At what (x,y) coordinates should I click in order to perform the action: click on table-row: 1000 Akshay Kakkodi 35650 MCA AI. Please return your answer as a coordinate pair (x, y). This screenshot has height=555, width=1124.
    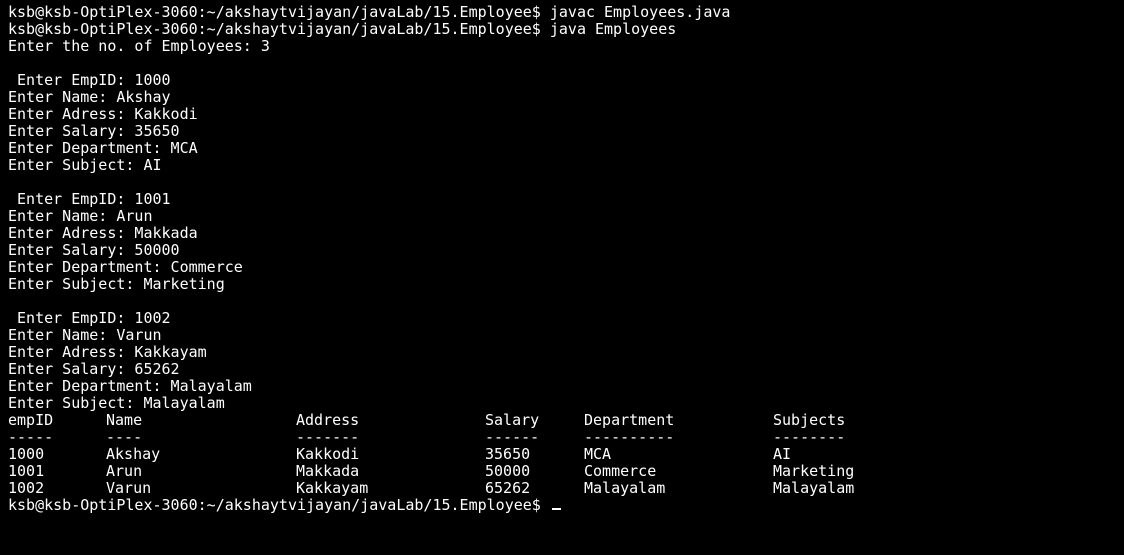
    Looking at the image, I should click on (566, 454).